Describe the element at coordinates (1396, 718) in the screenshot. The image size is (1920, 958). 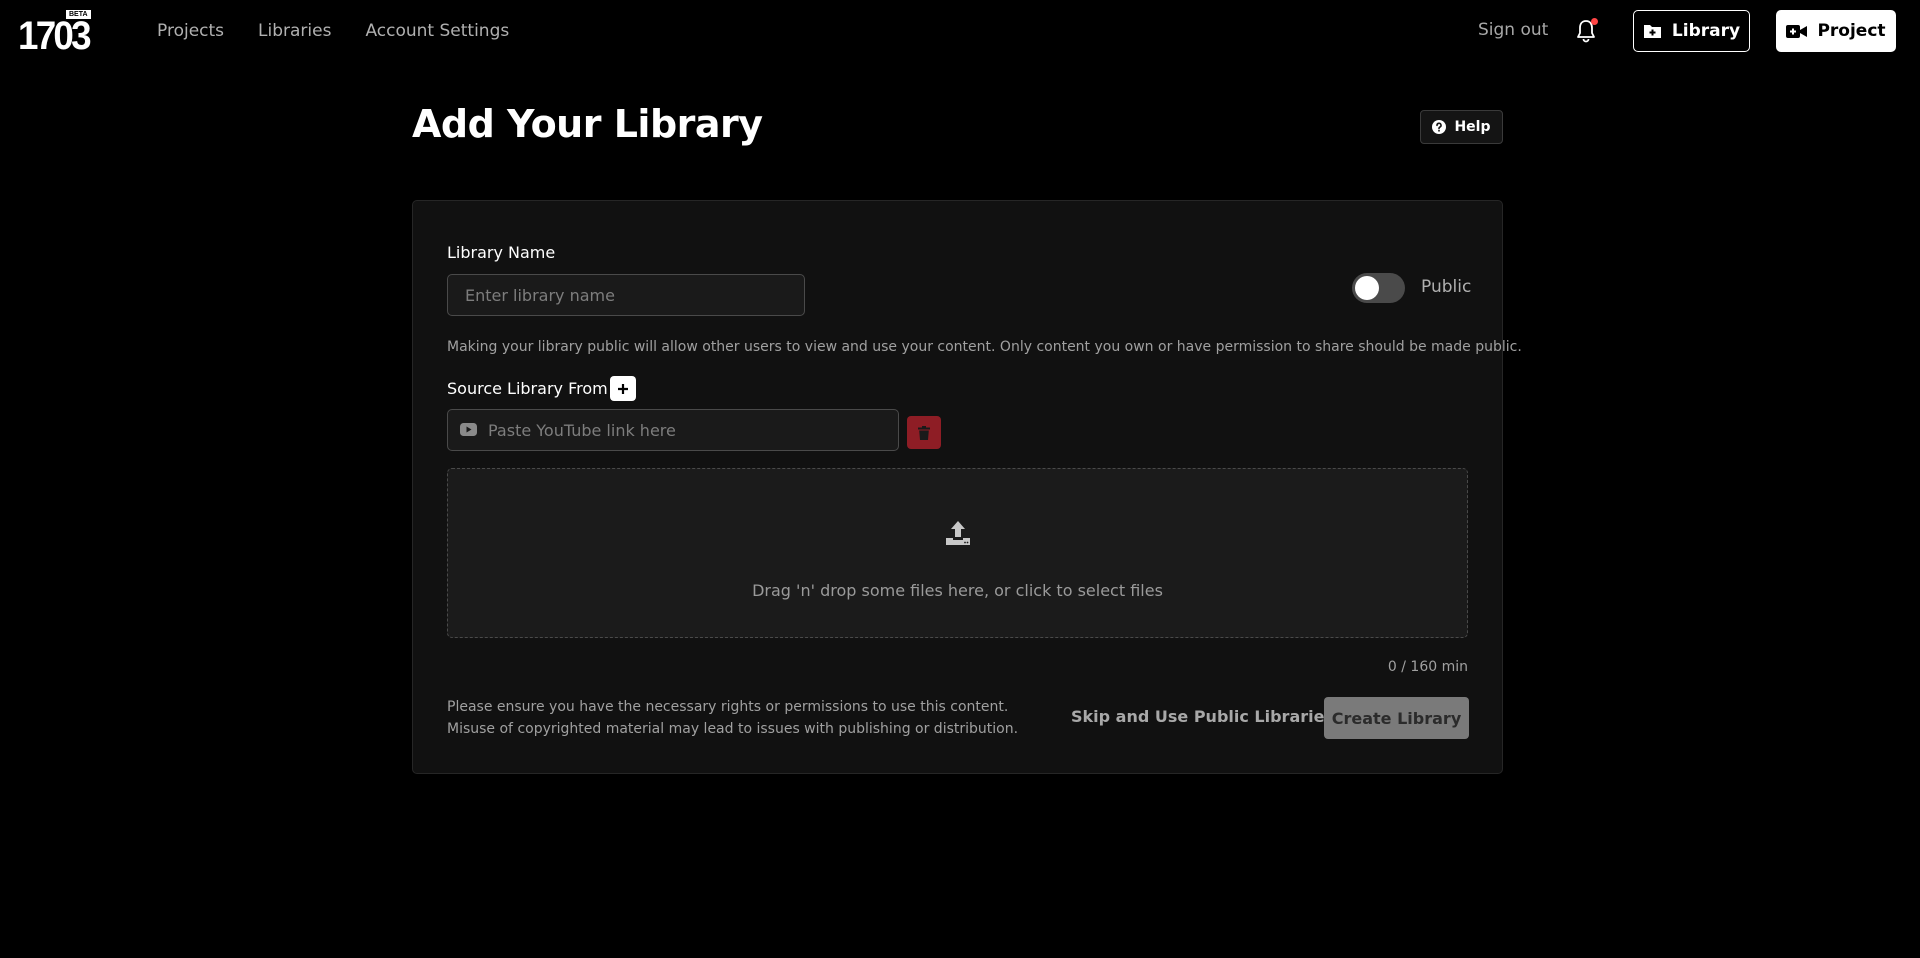
I see `create-library-button: Create Library` at that location.